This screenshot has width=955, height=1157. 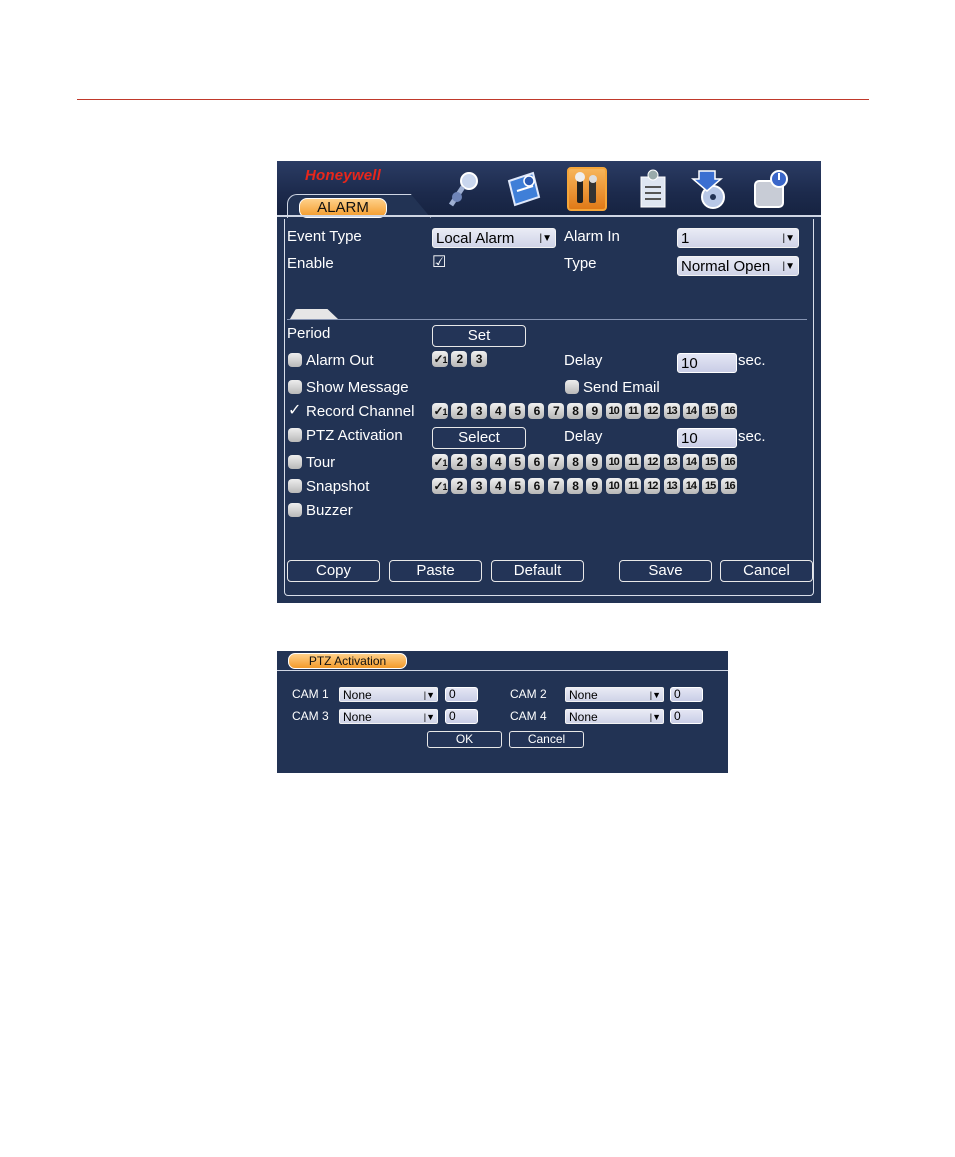 I want to click on cam4-preset-input: 0, so click(x=686, y=716).